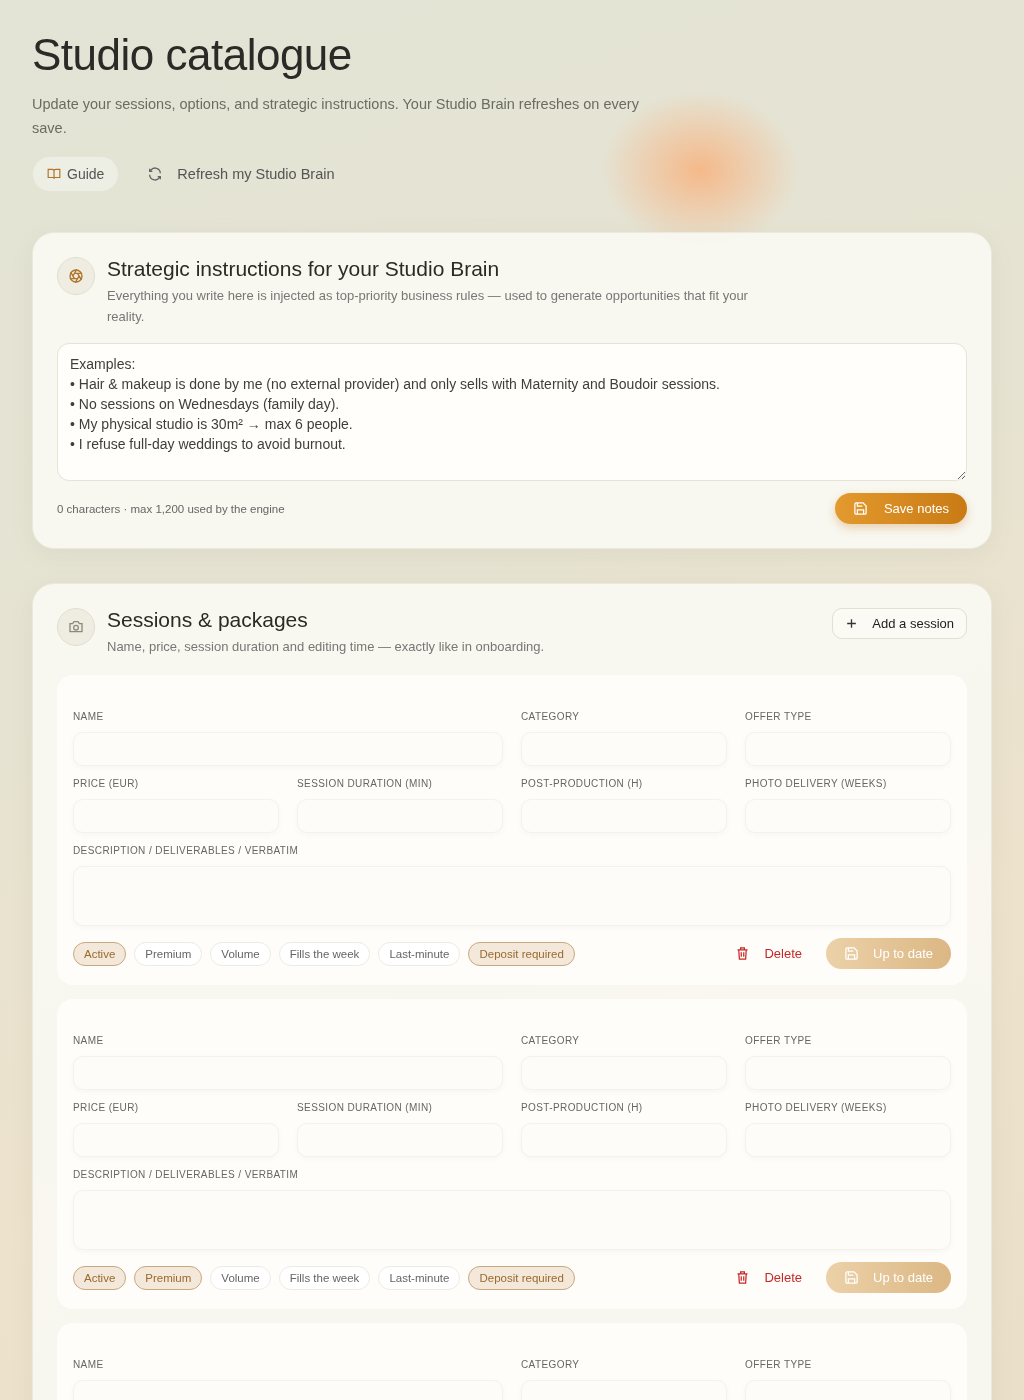  Describe the element at coordinates (336, 116) in the screenshot. I see `page-subtitle: Update your sessions, options, and strategic instructions. Your Studio Brain refreshes on every save.` at that location.